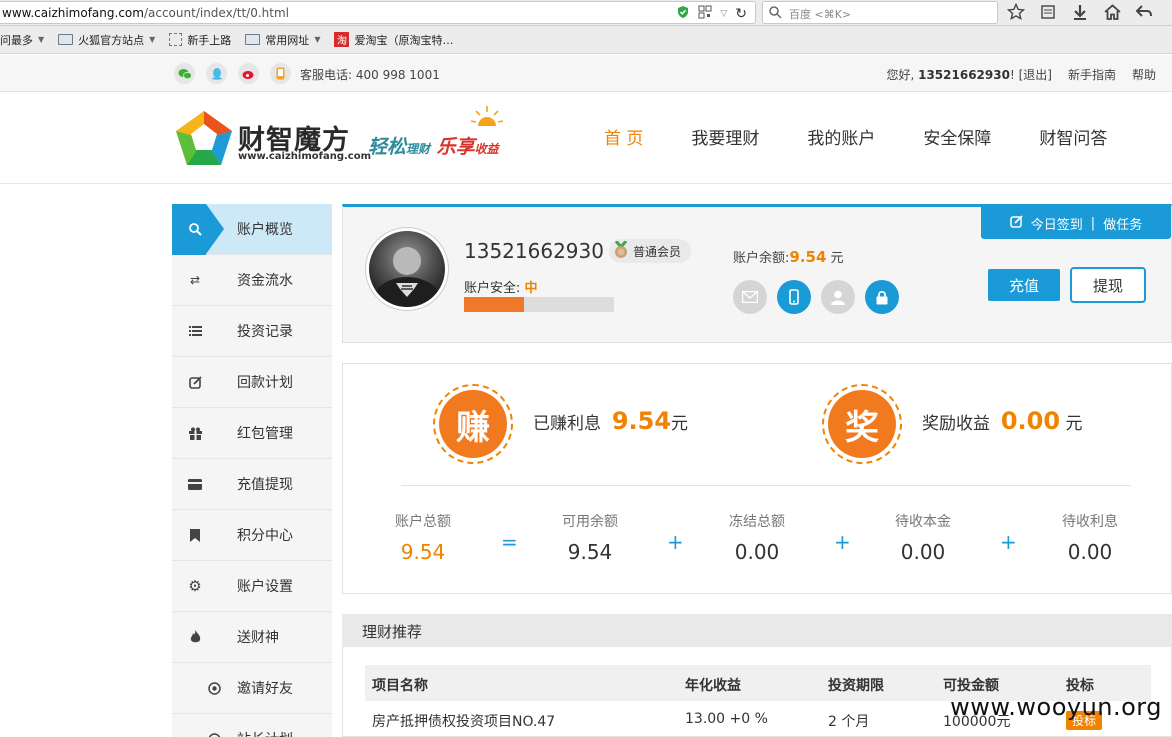 Image resolution: width=1172 pixels, height=737 pixels. I want to click on stat-frozen: 冻结总额 0.00, so click(757, 539).